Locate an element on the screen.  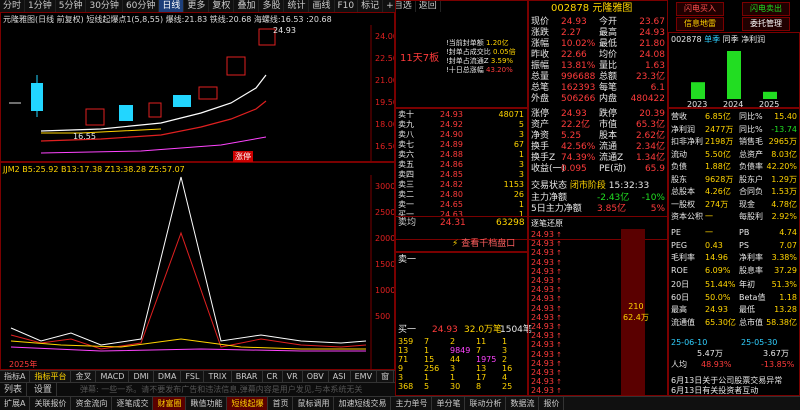
settings-button: 设置 is located at coordinates (43, 390).